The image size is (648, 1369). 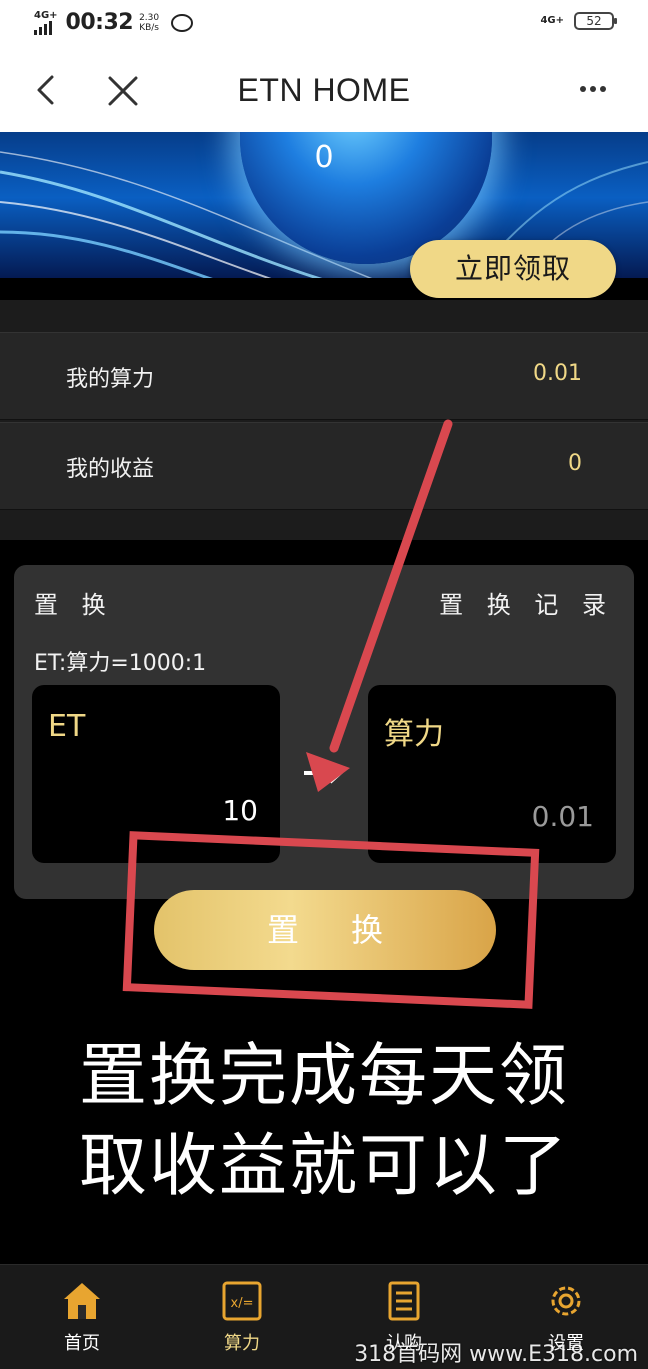 What do you see at coordinates (566, 1301) in the screenshot?
I see `gear-icon` at bounding box center [566, 1301].